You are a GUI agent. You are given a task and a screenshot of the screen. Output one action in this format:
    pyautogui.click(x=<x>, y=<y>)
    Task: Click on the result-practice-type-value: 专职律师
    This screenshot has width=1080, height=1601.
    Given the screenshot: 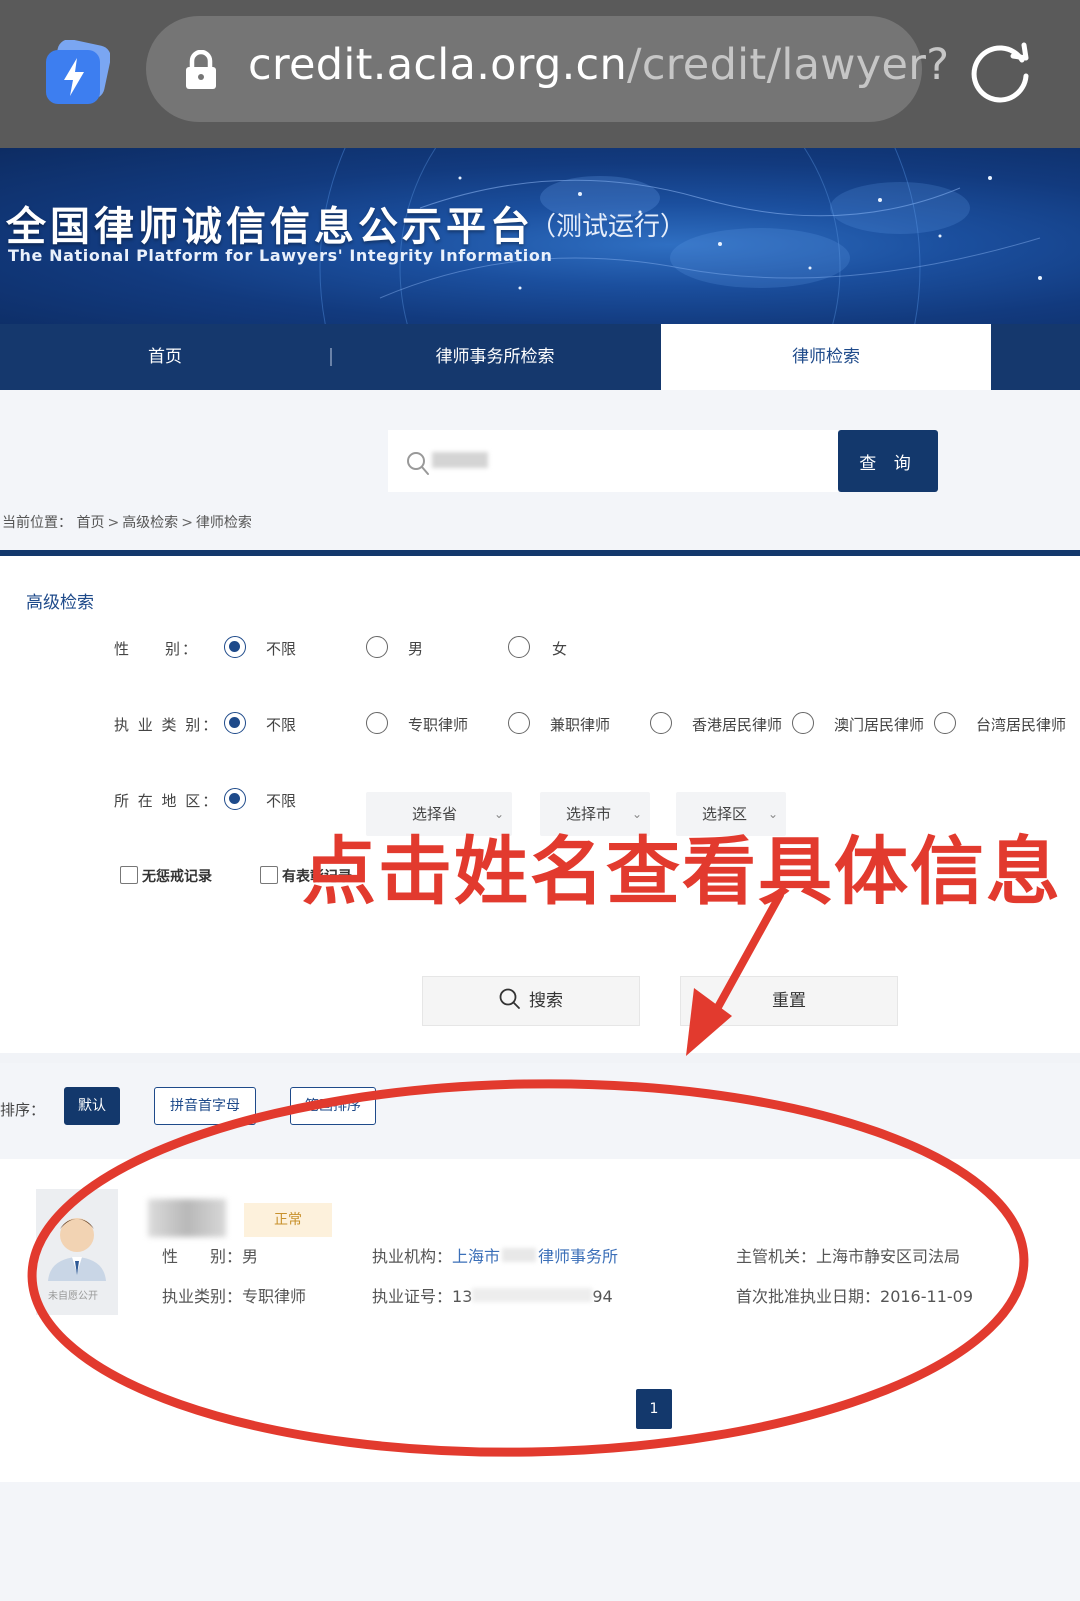 What is the action you would take?
    pyautogui.click(x=274, y=1296)
    